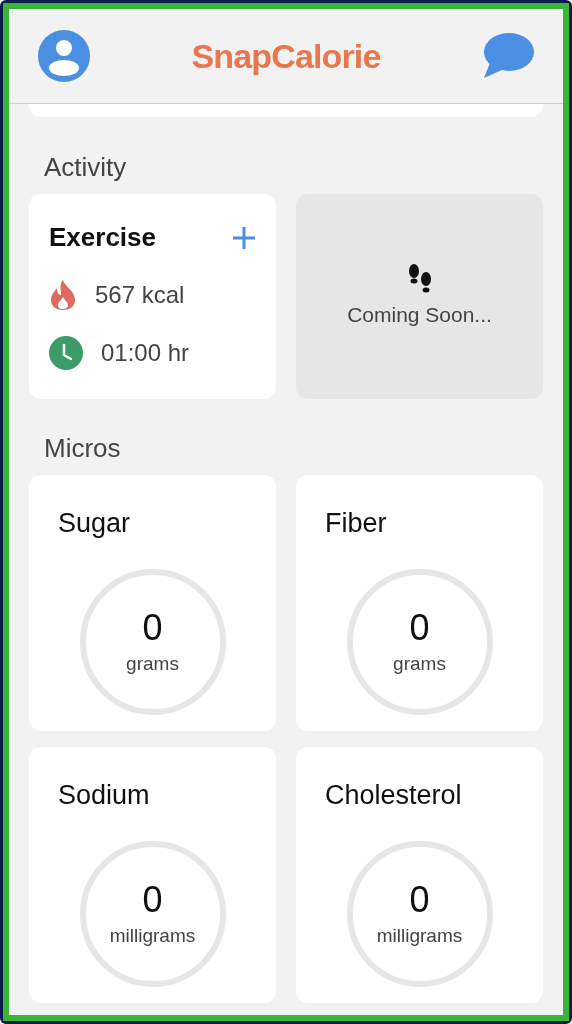  Describe the element at coordinates (64, 56) in the screenshot. I see `profile-icon` at that location.